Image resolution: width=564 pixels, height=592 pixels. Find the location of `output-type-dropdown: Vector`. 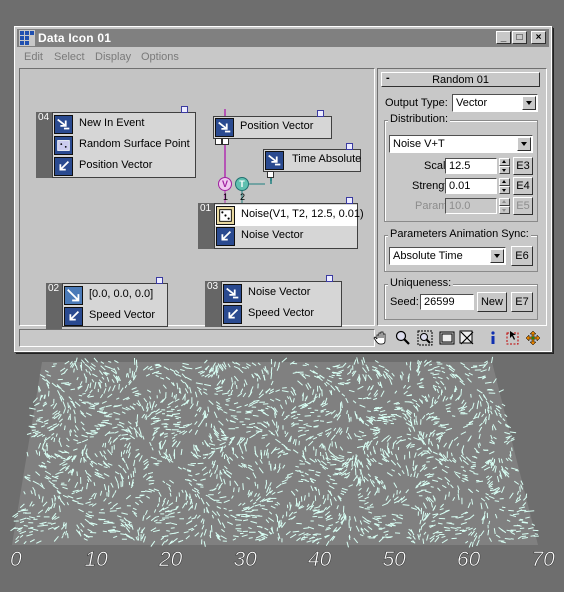

output-type-dropdown: Vector is located at coordinates (495, 103).